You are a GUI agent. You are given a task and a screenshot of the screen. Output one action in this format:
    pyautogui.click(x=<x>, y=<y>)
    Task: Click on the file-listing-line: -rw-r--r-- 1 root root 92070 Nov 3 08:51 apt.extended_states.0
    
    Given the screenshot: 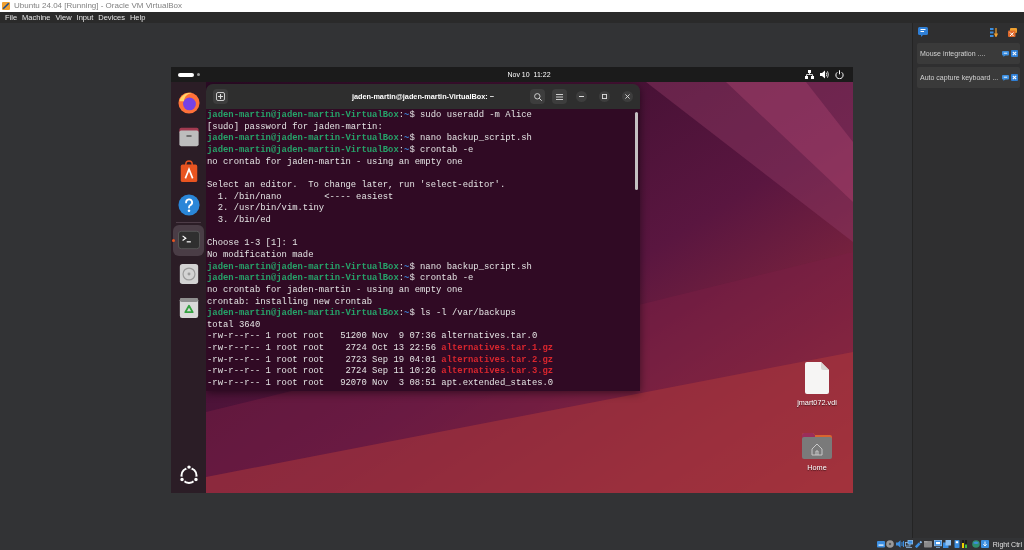 What is the action you would take?
    pyautogui.click(x=380, y=384)
    